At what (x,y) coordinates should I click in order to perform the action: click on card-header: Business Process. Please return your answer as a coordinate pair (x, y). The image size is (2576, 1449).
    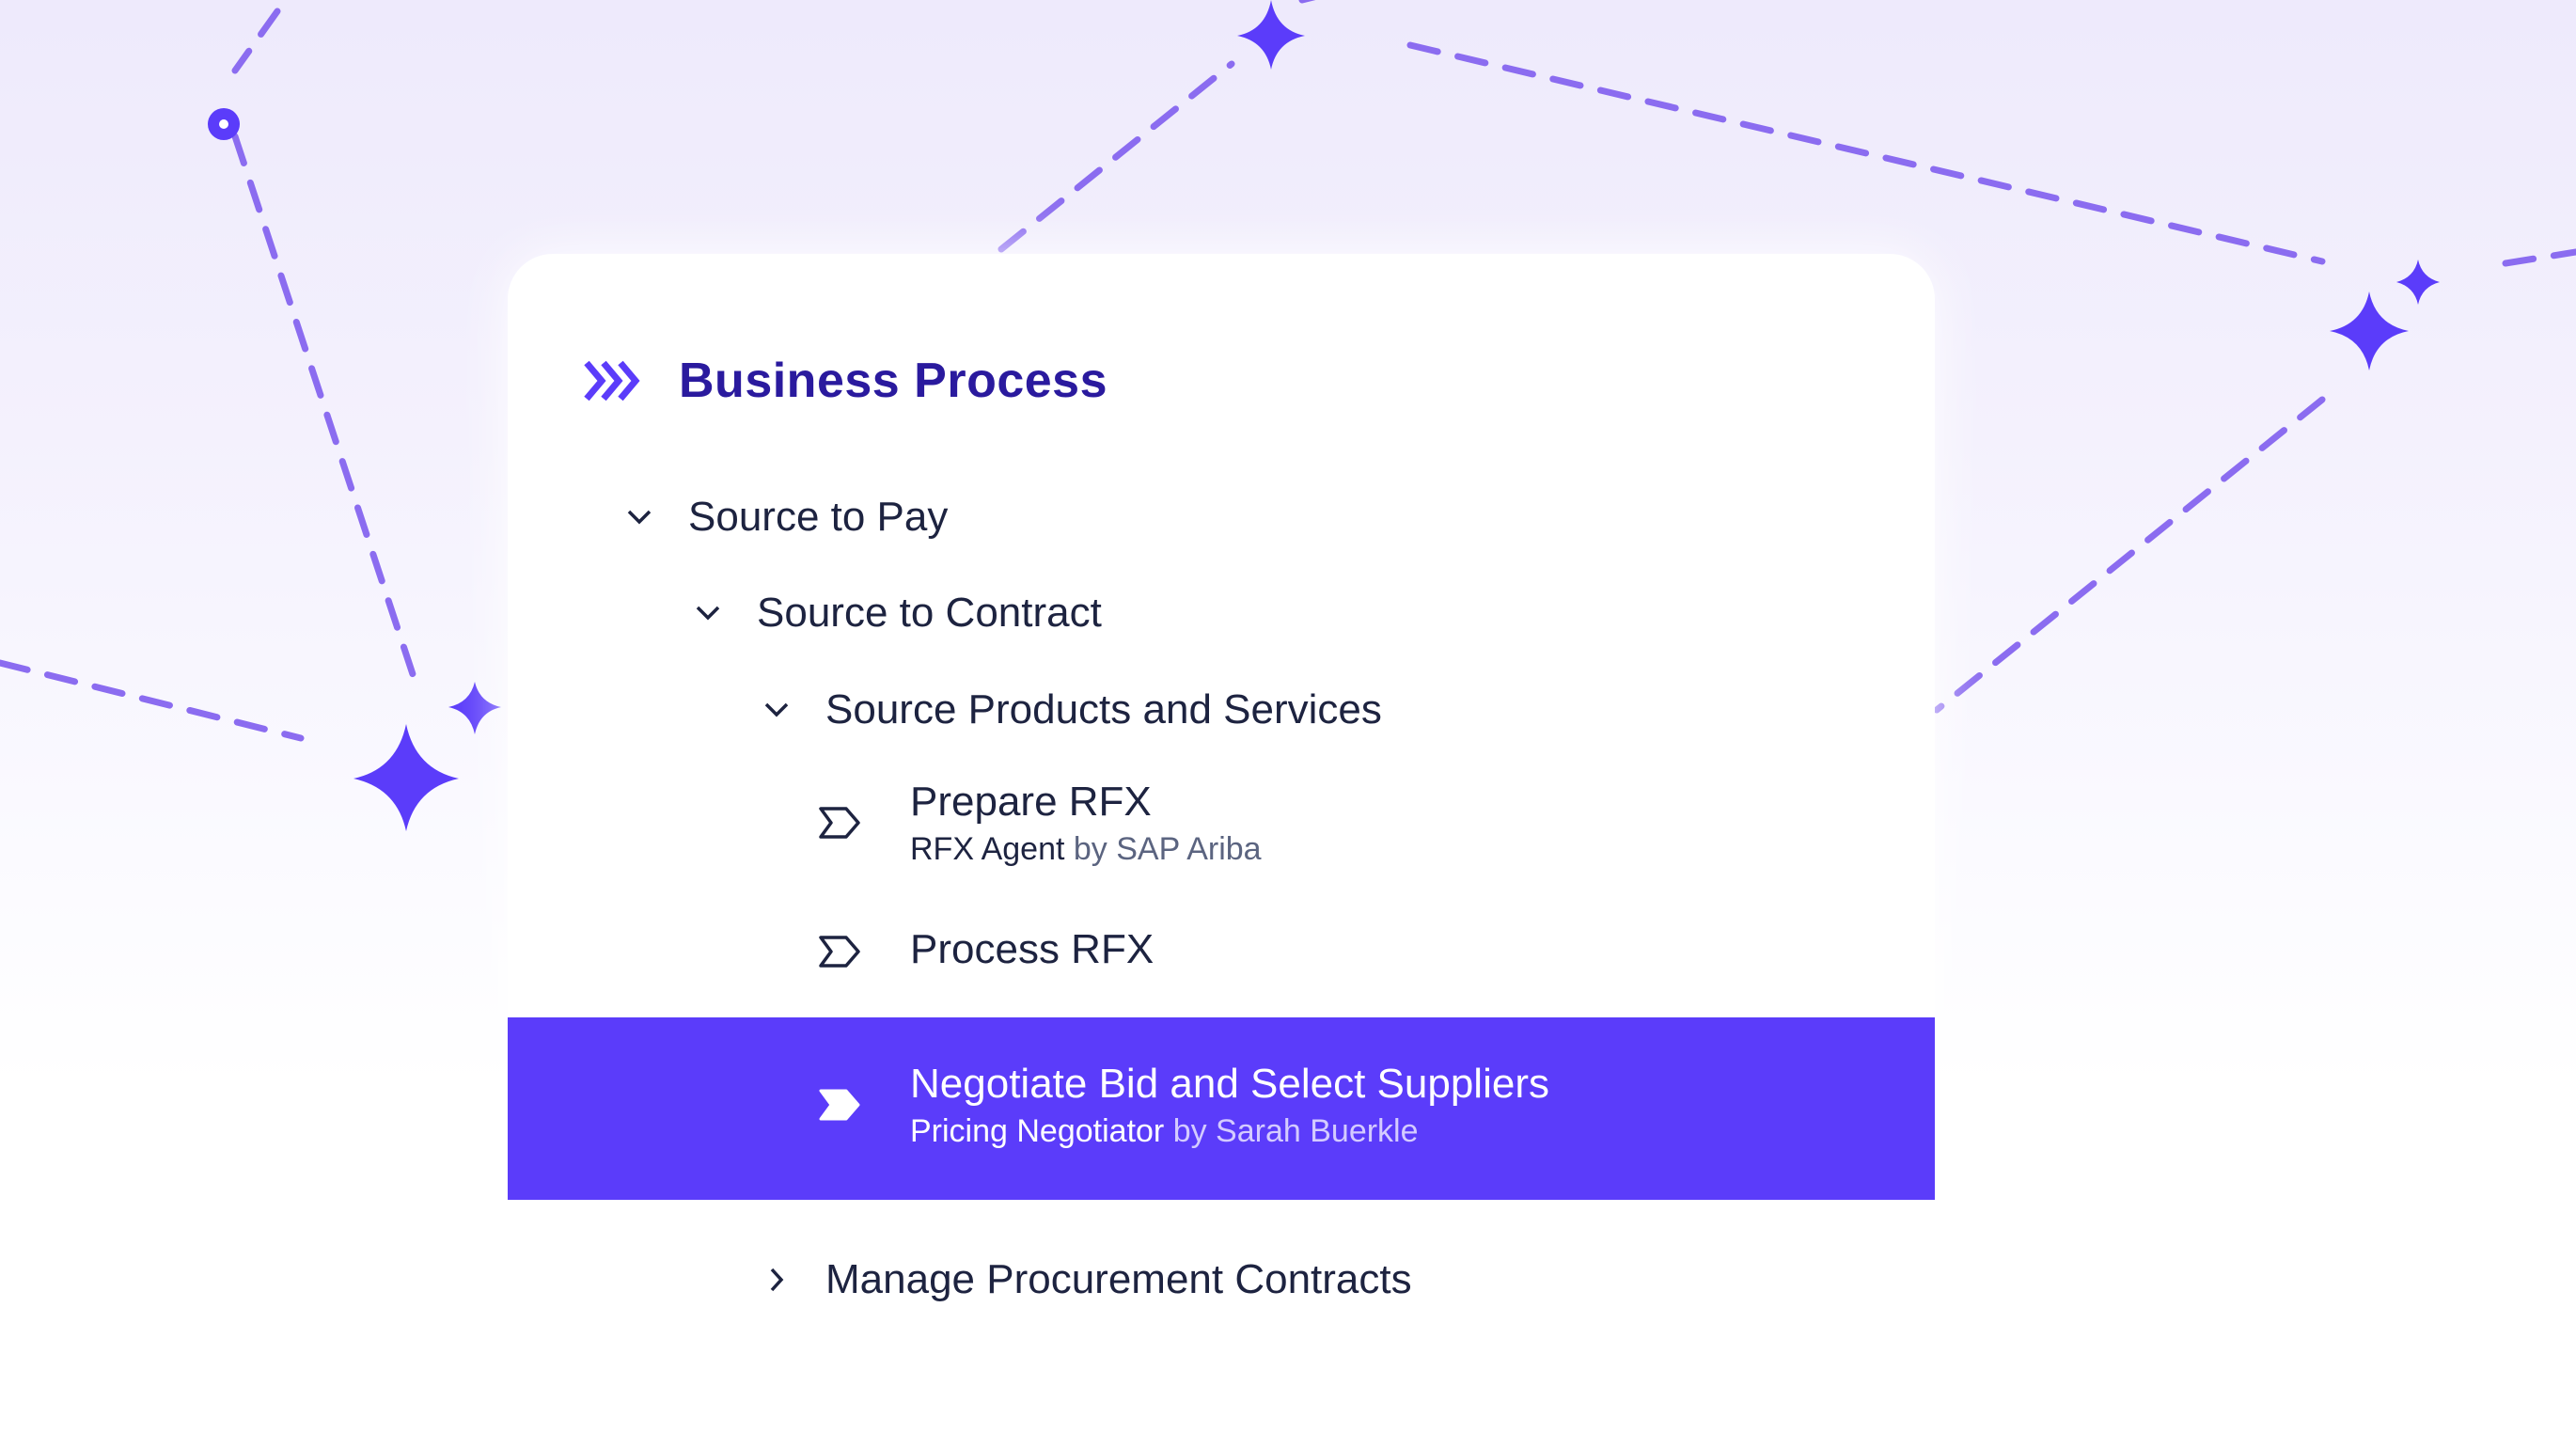
    Looking at the image, I should click on (845, 381).